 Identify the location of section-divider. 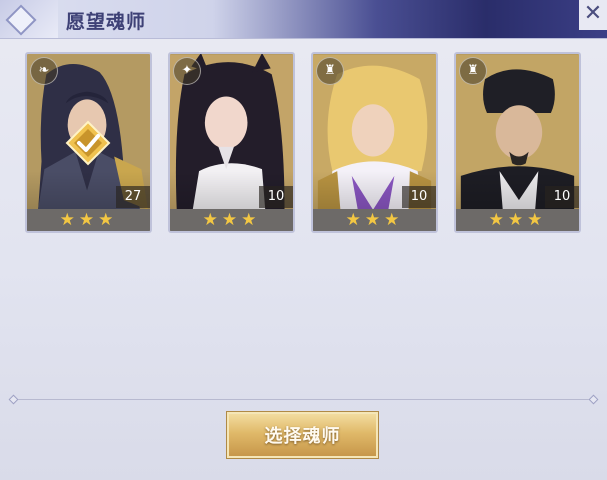
(303, 399).